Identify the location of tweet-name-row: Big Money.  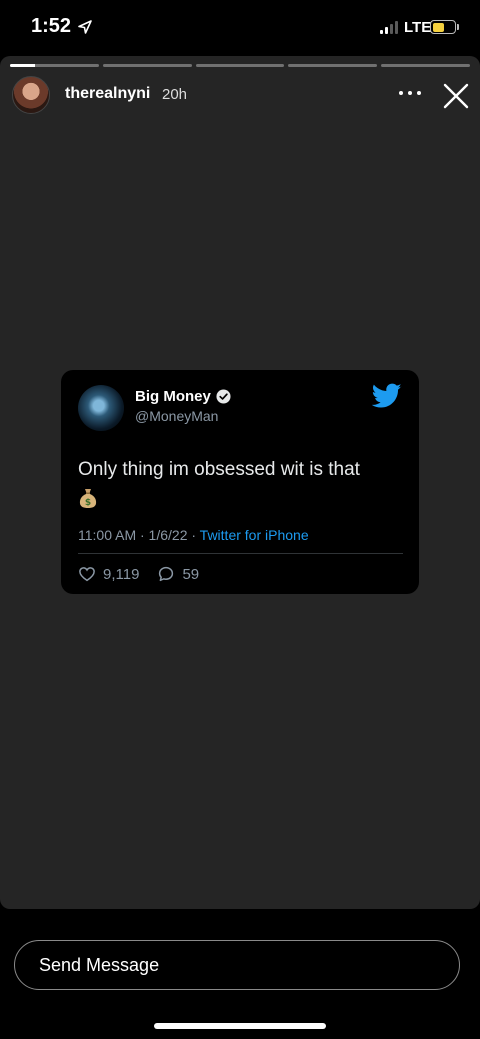
(183, 396).